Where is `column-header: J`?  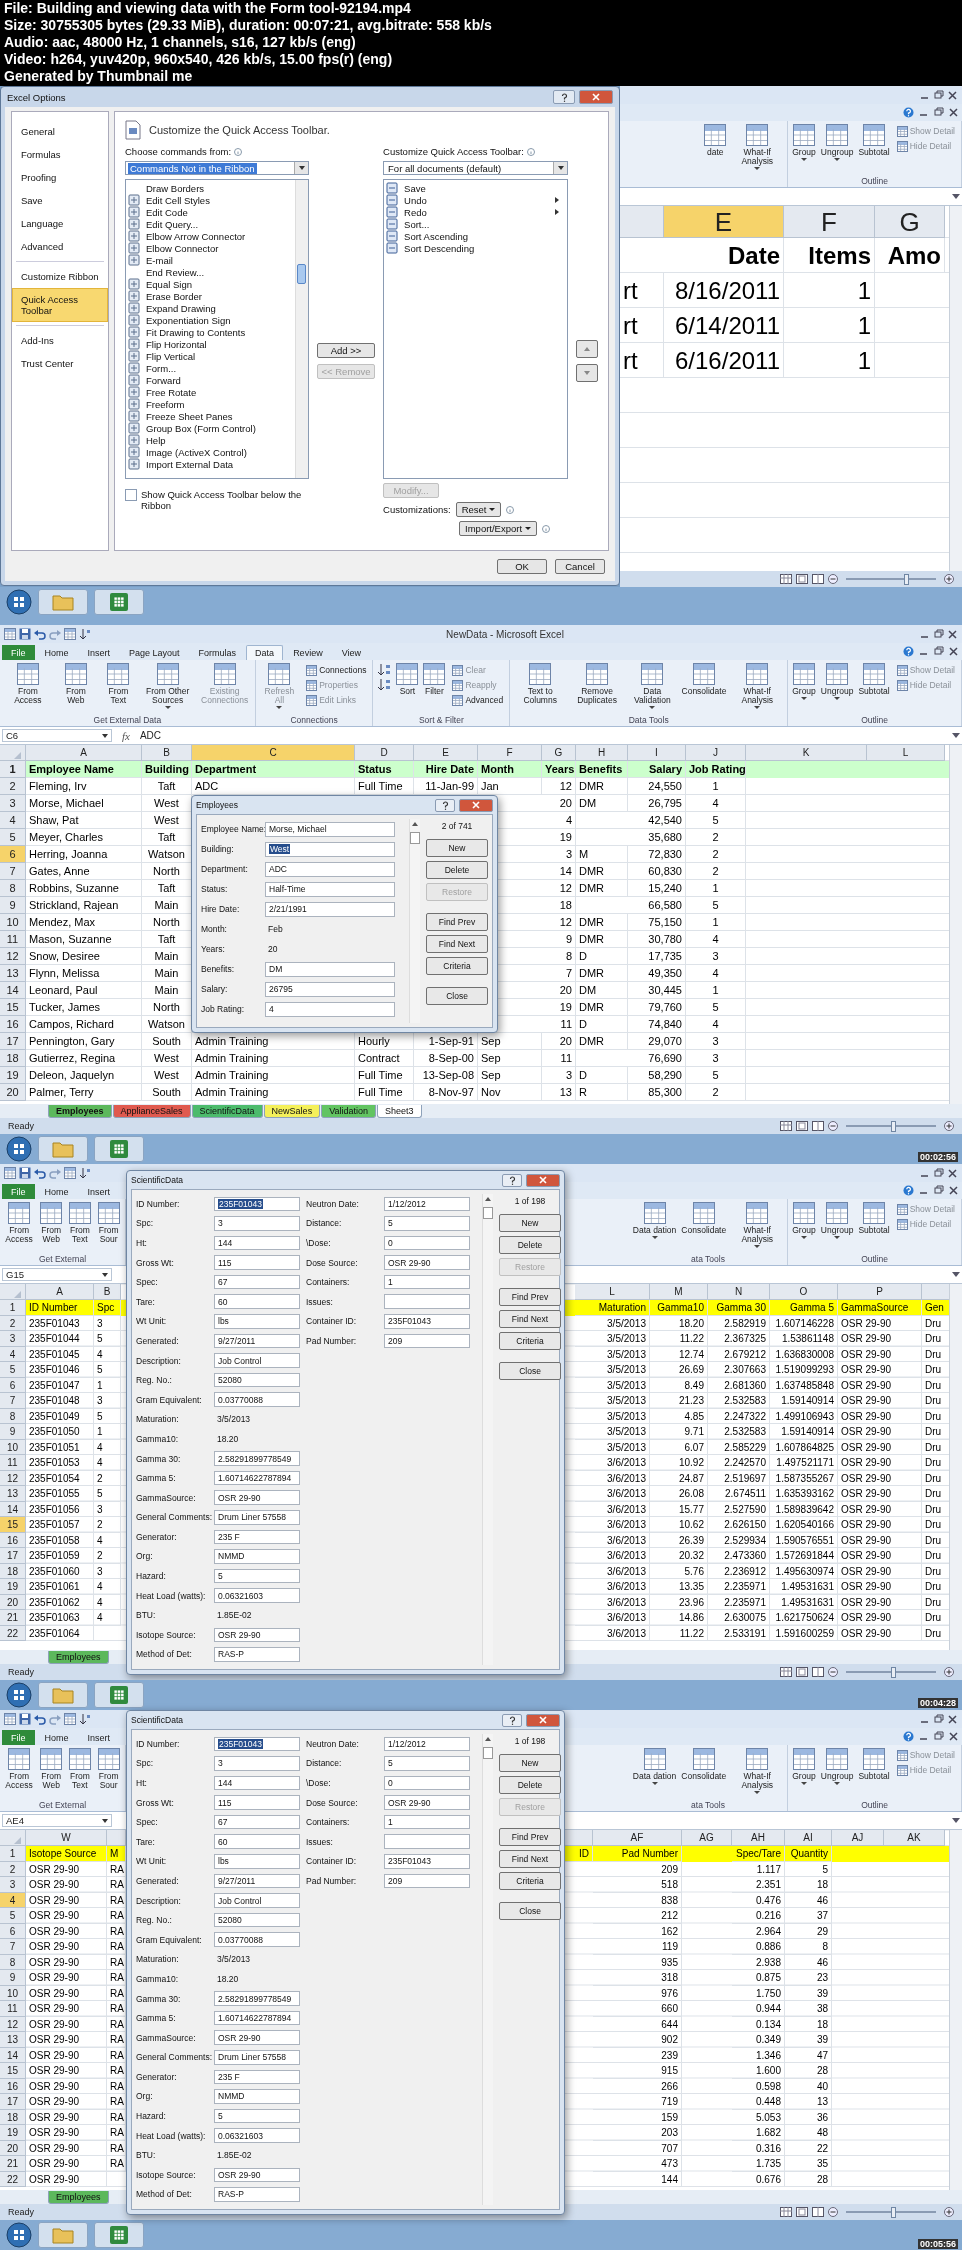
column-header: J is located at coordinates (716, 753).